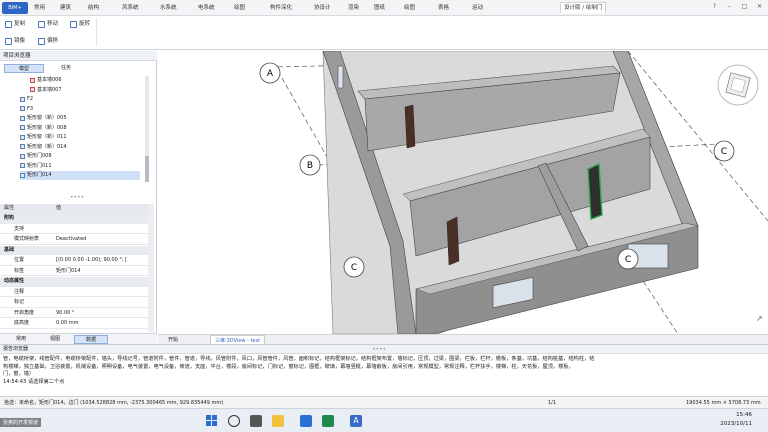 The height and width of the screenshot is (432, 768). Describe the element at coordinates (93, 8) in the screenshot. I see `ribbon-tab-2: 结构` at that location.